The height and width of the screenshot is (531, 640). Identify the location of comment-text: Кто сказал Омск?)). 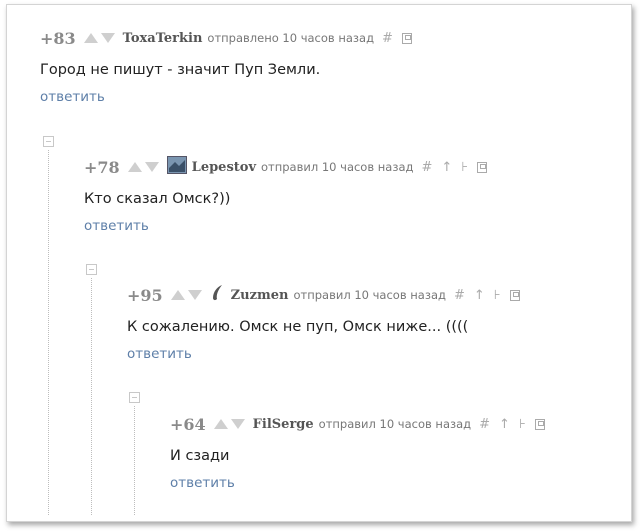
(157, 199).